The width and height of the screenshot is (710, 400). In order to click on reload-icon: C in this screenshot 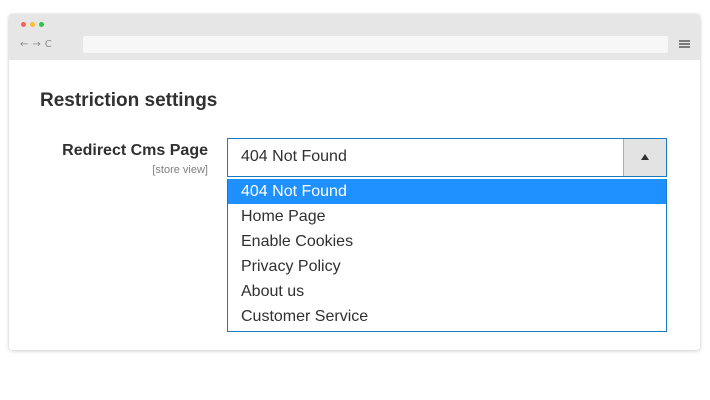, I will do `click(48, 45)`.